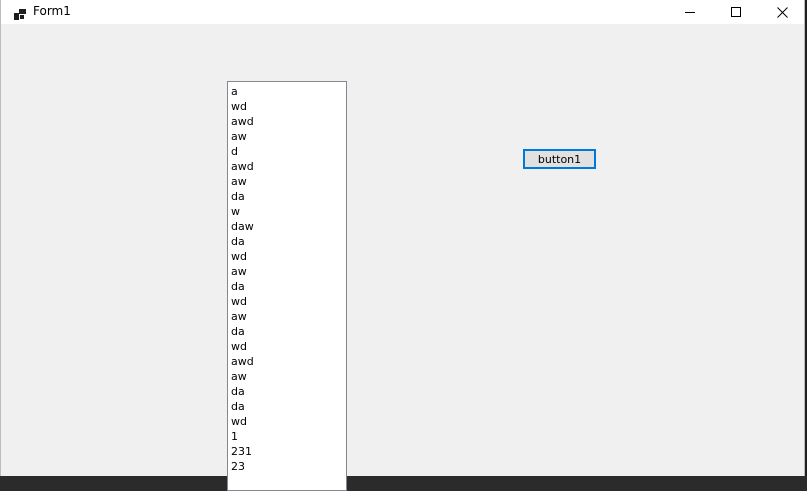  What do you see at coordinates (287, 91) in the screenshot?
I see `list-item: a` at bounding box center [287, 91].